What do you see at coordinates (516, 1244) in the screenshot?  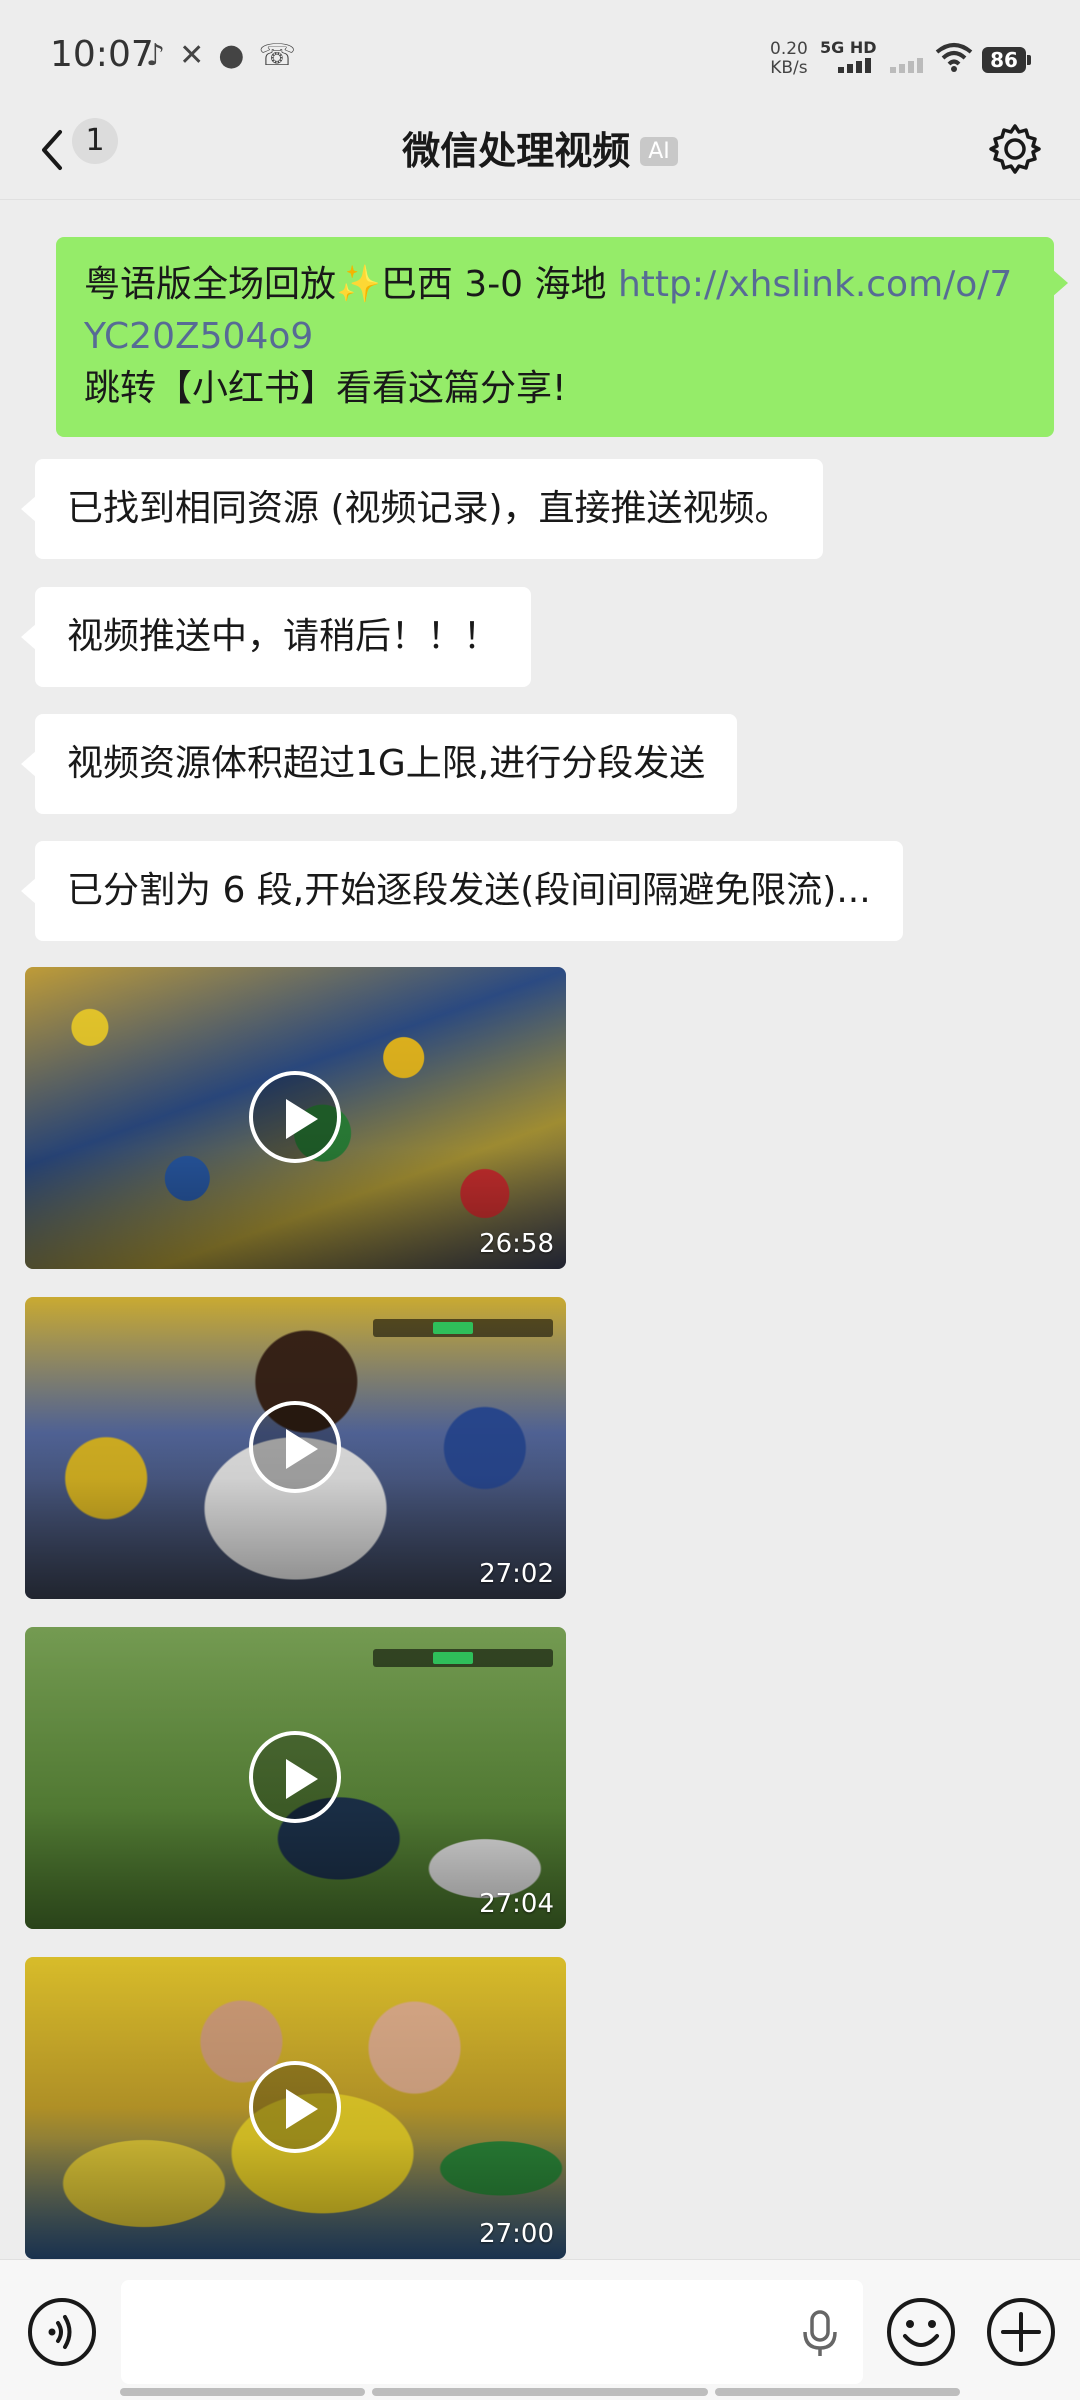 I see `video-duration: 26:58` at bounding box center [516, 1244].